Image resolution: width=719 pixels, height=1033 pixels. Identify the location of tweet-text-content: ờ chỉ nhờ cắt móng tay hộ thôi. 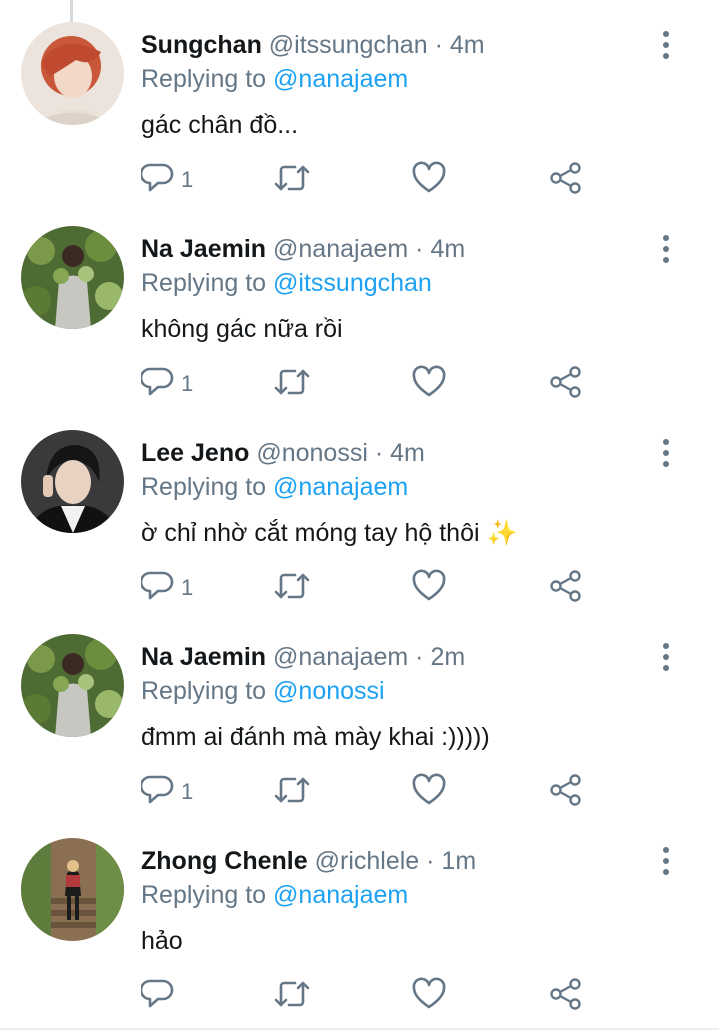
(310, 533).